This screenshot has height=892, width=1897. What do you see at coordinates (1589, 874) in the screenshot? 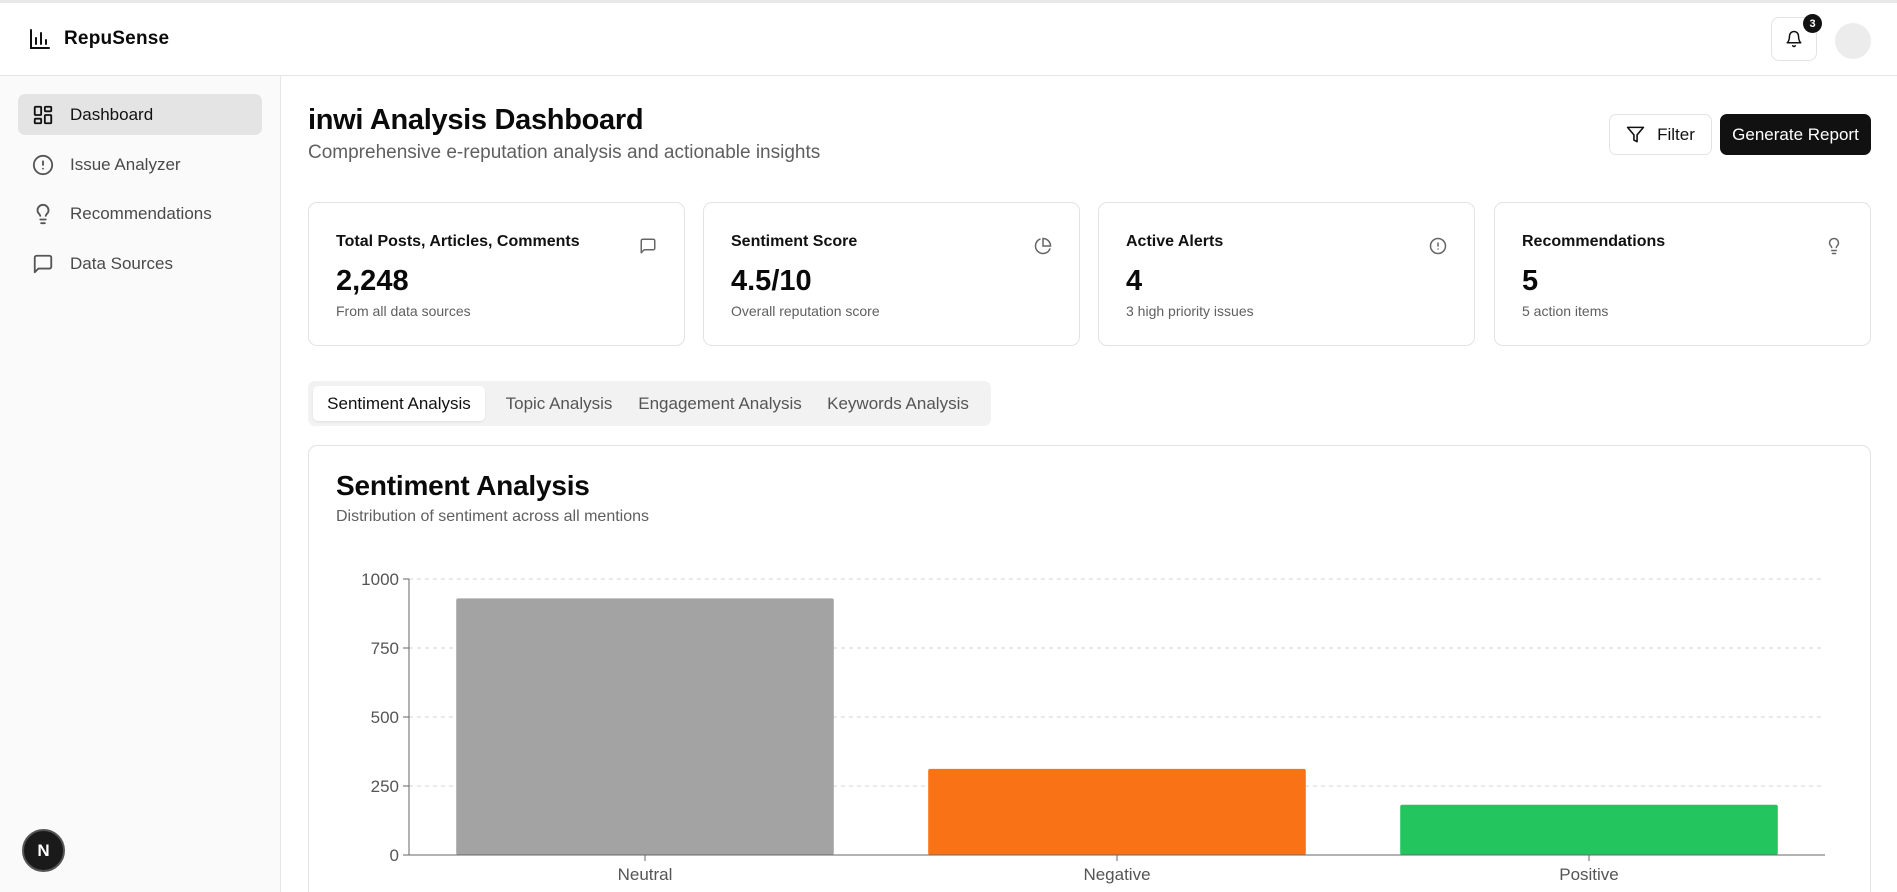
I see `x-tick-label: Positive` at bounding box center [1589, 874].